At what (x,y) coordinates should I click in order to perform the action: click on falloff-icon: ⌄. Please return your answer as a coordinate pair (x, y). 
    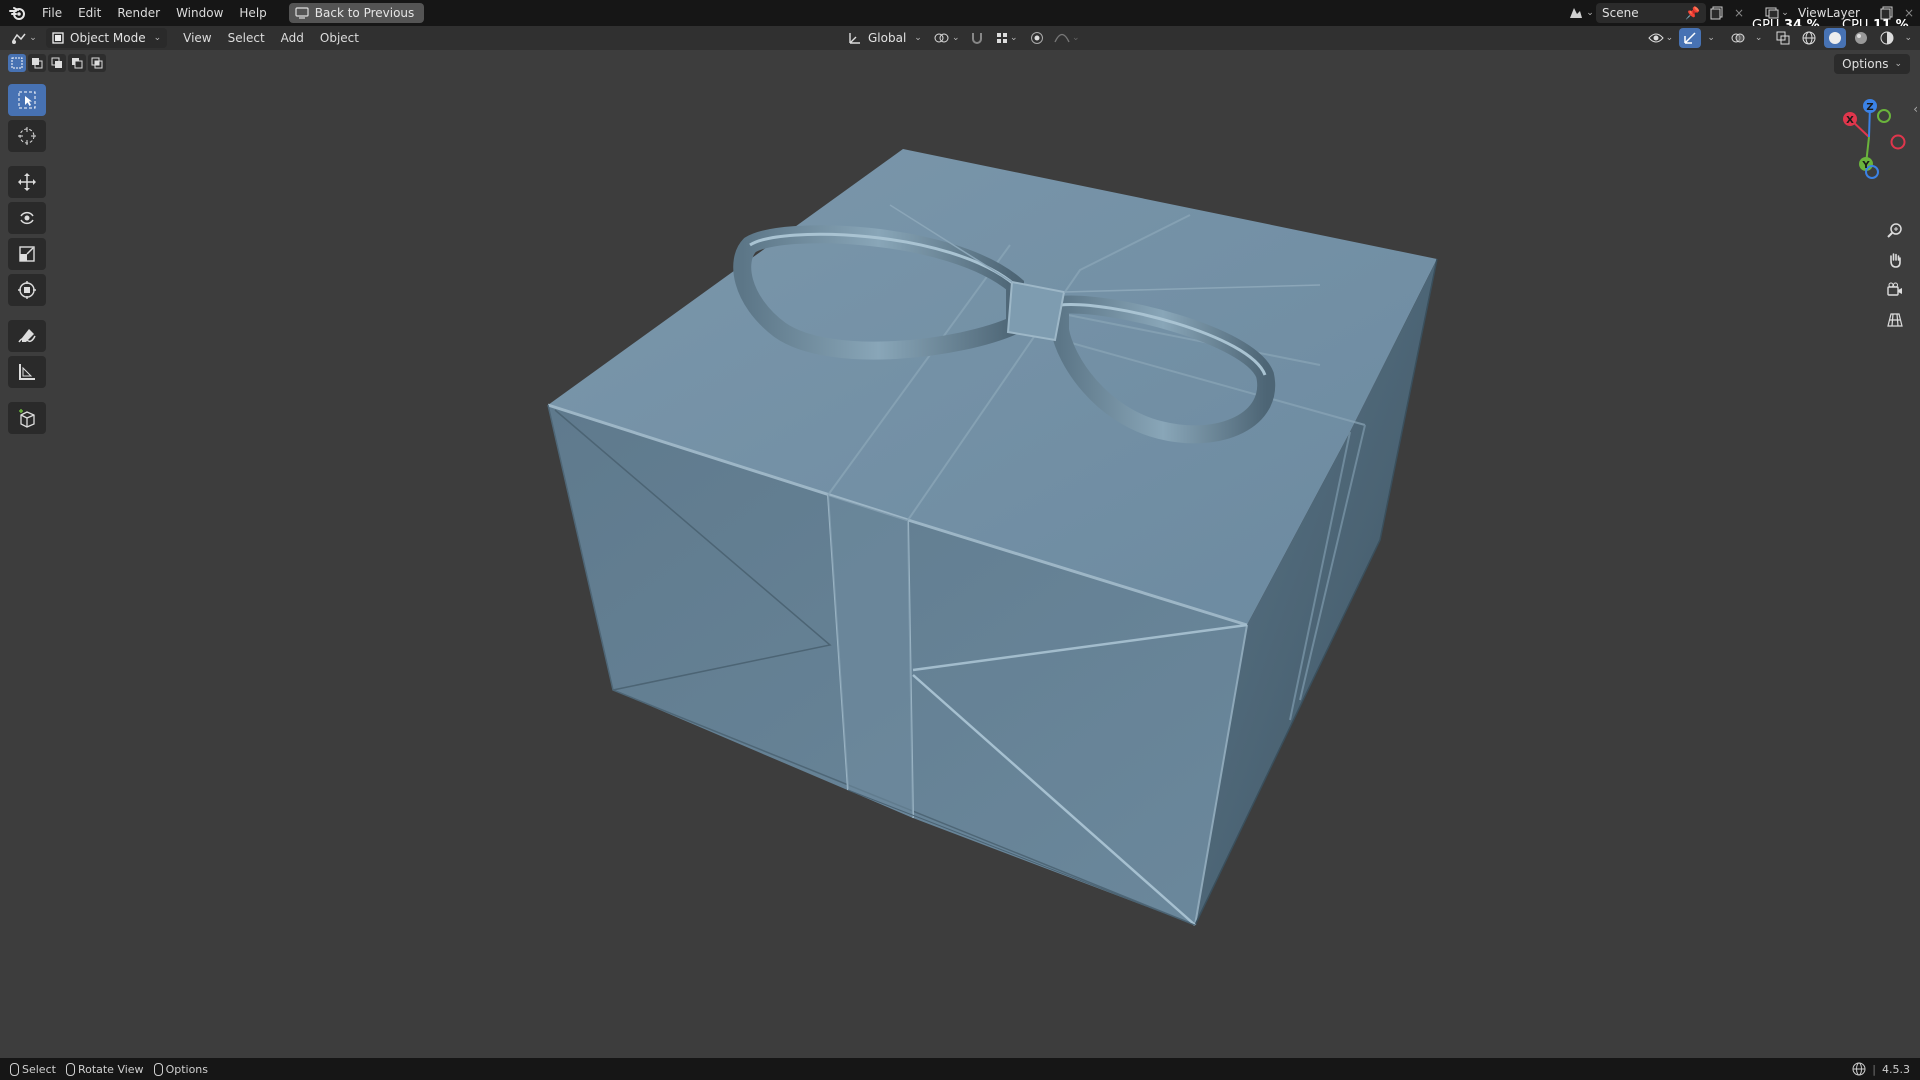
    Looking at the image, I should click on (1067, 38).